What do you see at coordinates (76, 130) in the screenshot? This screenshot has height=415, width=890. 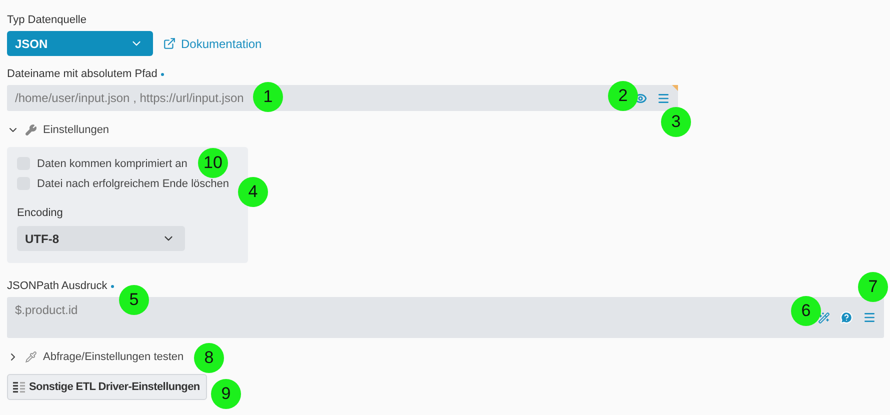 I see `section-title: Einstellungen` at bounding box center [76, 130].